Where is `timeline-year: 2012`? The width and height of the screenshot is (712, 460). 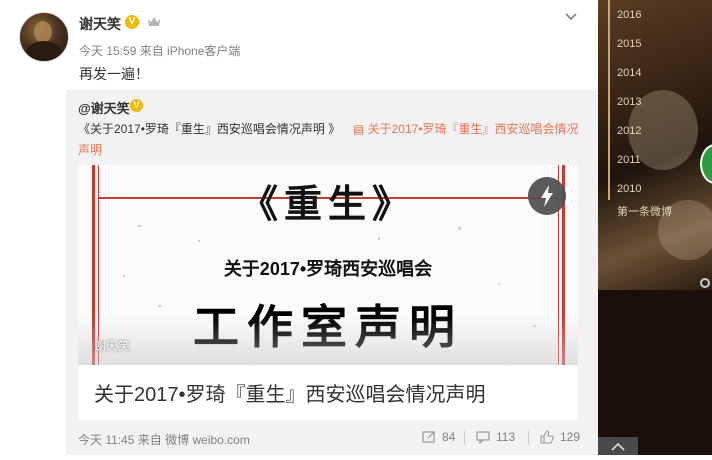
timeline-year: 2012 is located at coordinates (629, 131).